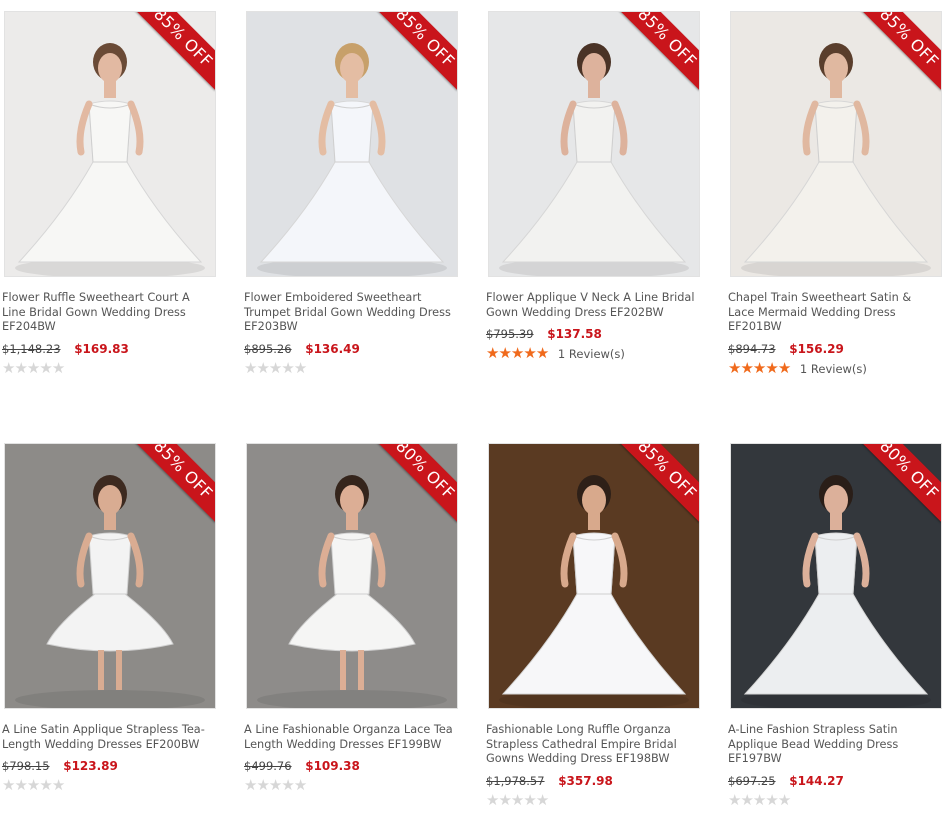 Image resolution: width=943 pixels, height=829 pixels. Describe the element at coordinates (752, 780) in the screenshot. I see `original-price: $697.25` at that location.